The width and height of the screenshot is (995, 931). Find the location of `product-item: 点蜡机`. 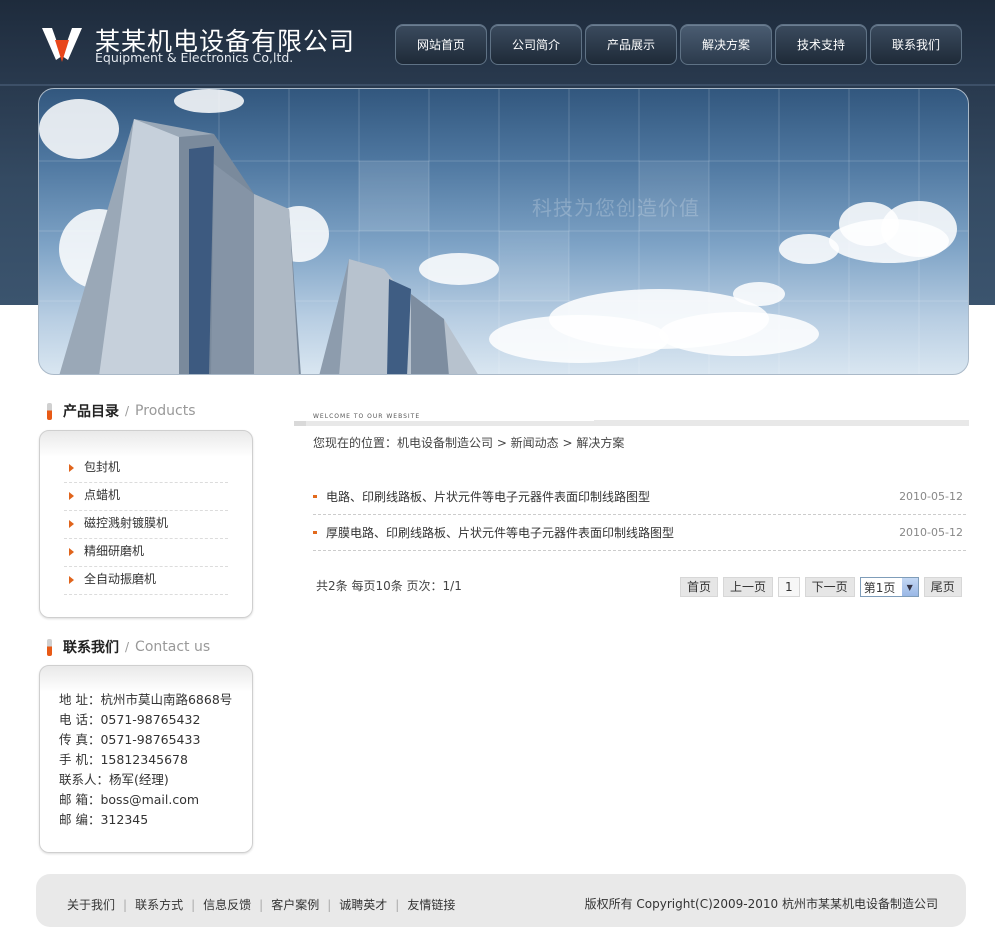

product-item: 点蜡机 is located at coordinates (146, 497).